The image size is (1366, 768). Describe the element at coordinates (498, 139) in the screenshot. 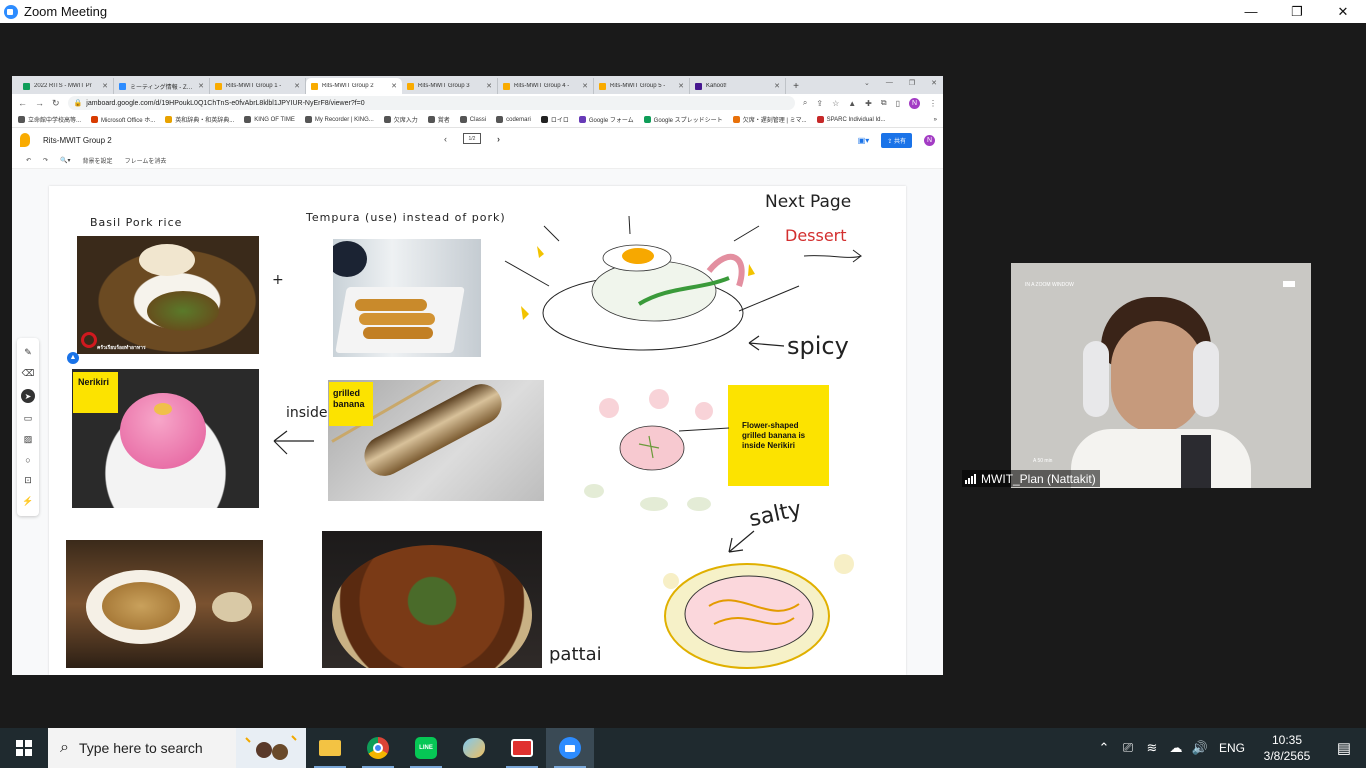

I see `next-frame-icon: ›` at that location.